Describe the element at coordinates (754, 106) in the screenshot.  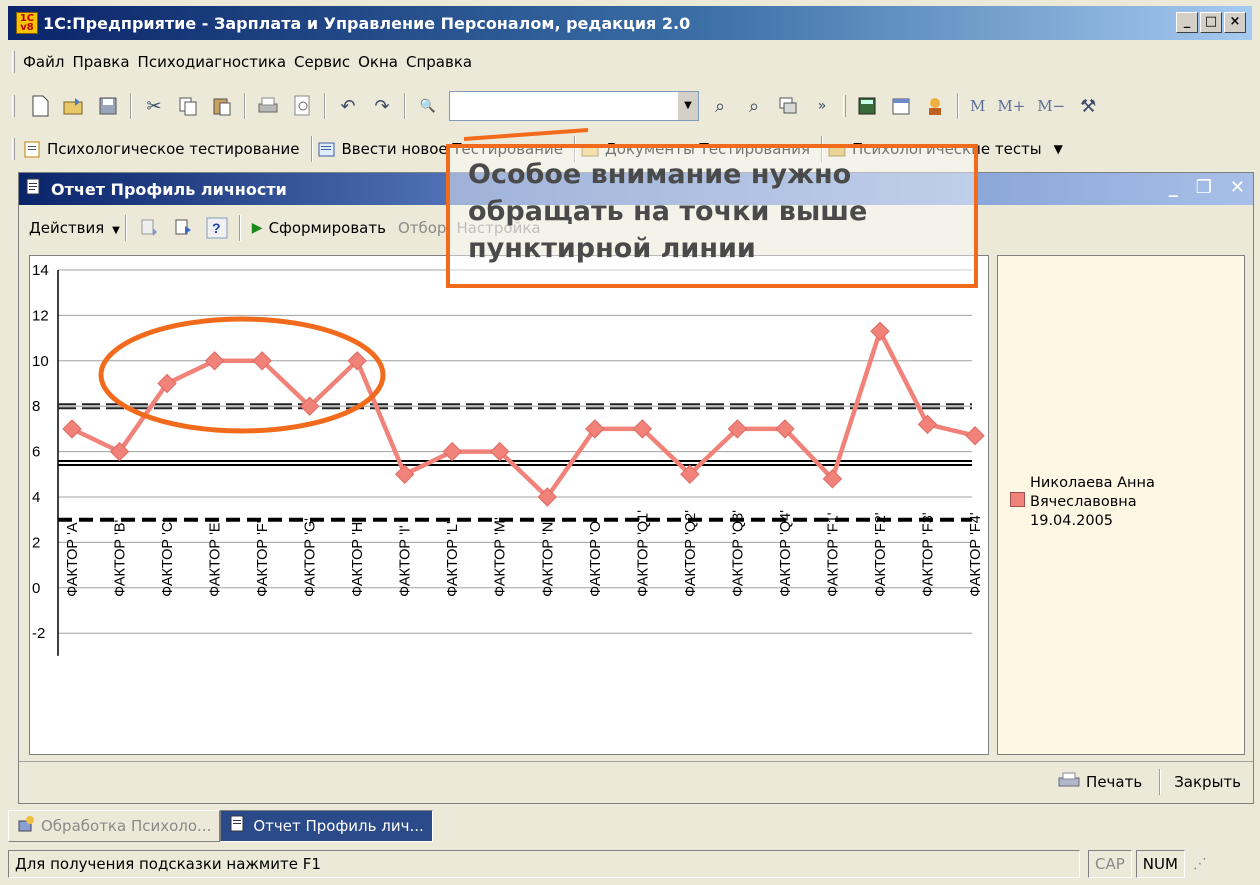
I see `find-prev-icon: ⌕` at that location.